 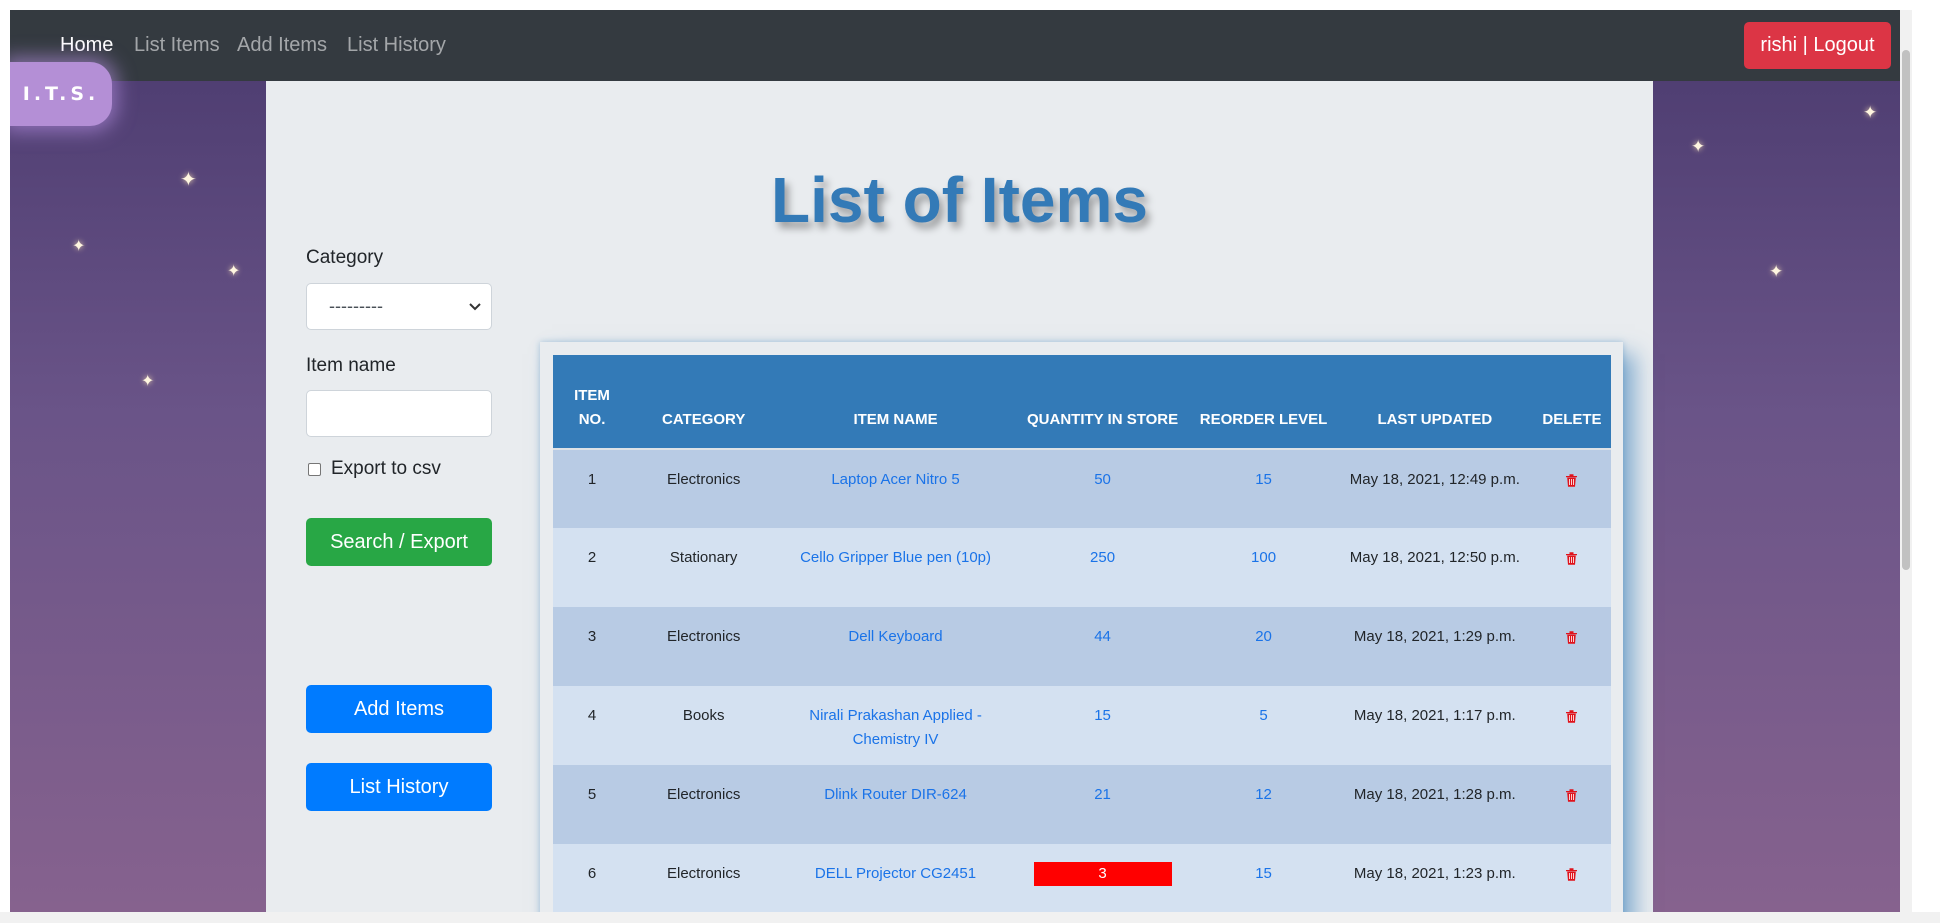 What do you see at coordinates (475, 307) in the screenshot?
I see `chevron-down-icon` at bounding box center [475, 307].